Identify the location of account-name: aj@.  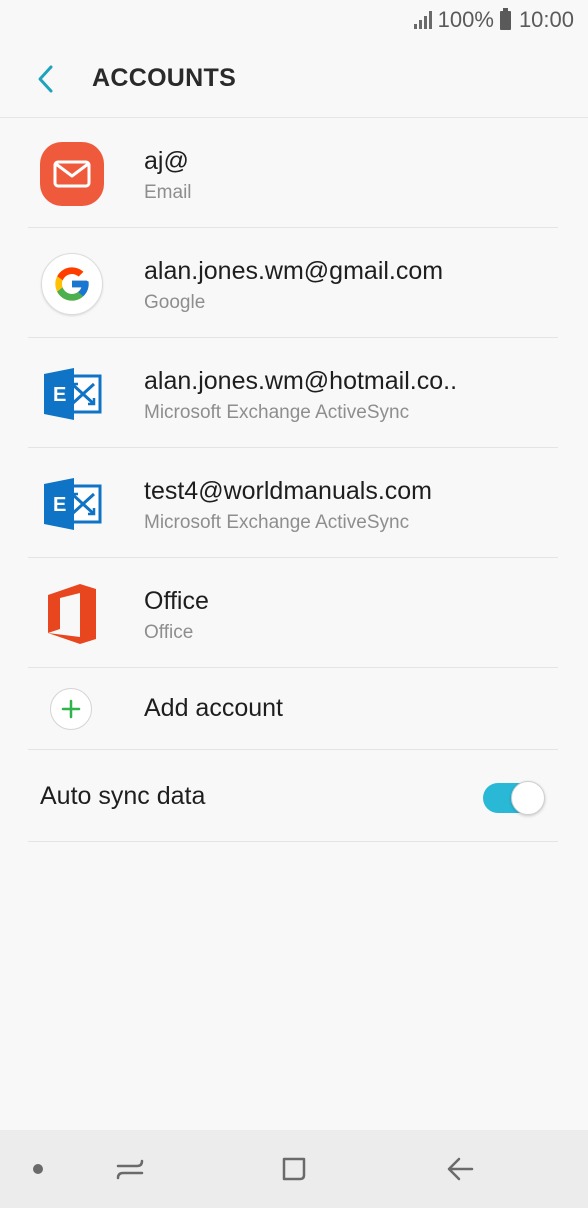
(166, 161).